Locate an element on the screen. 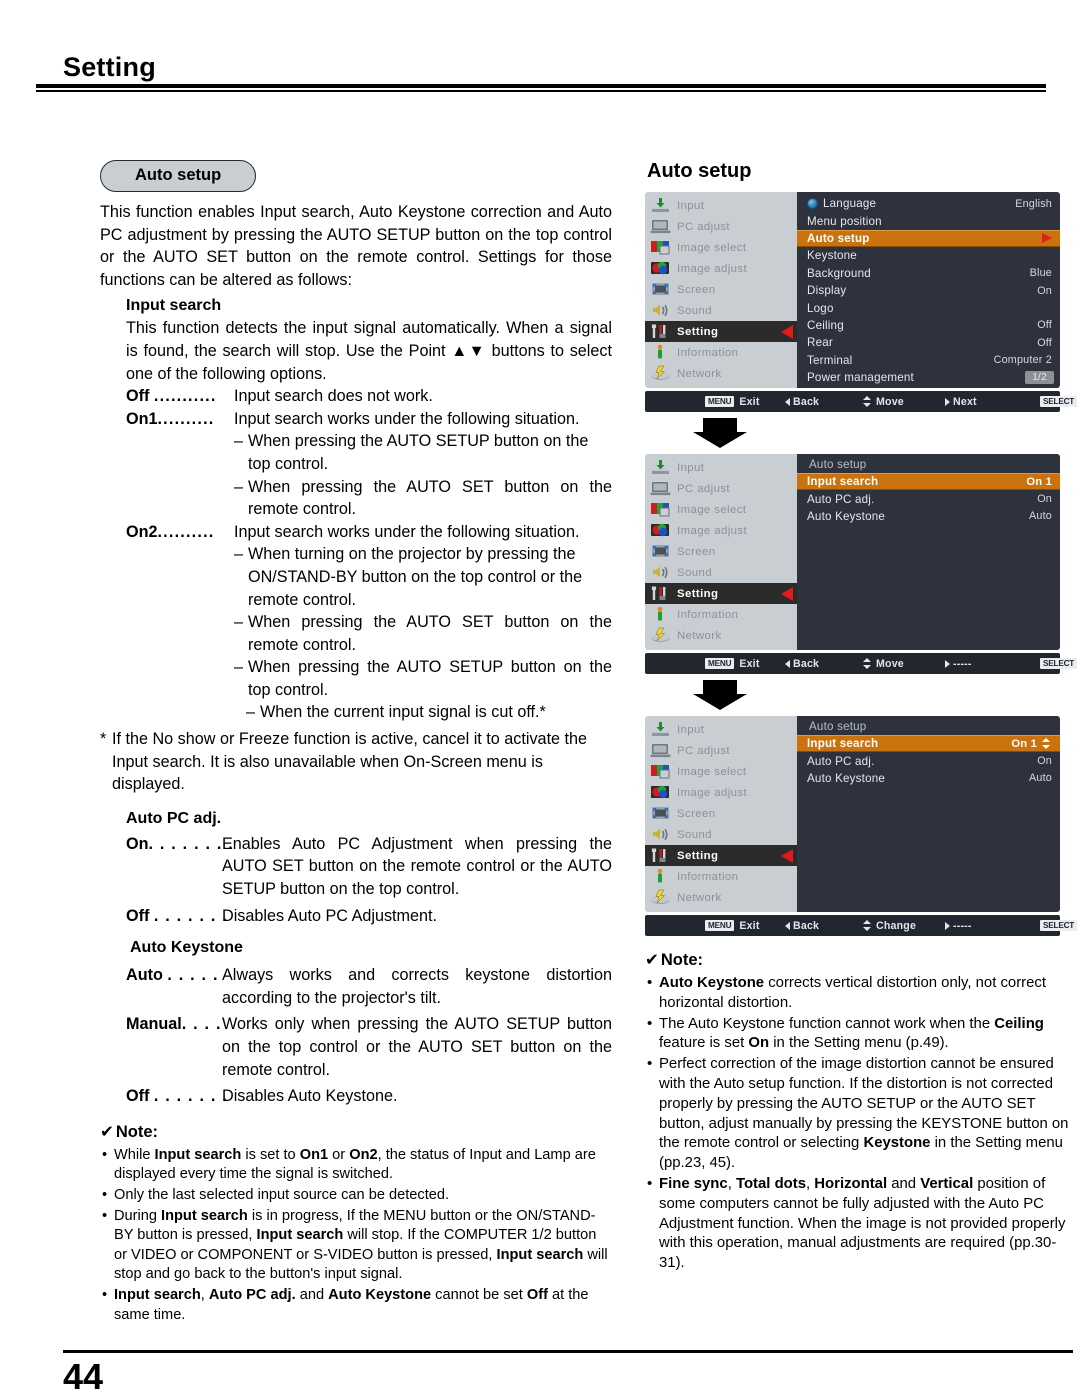 This screenshot has width=1080, height=1397. option-term: On2 is located at coordinates (142, 531).